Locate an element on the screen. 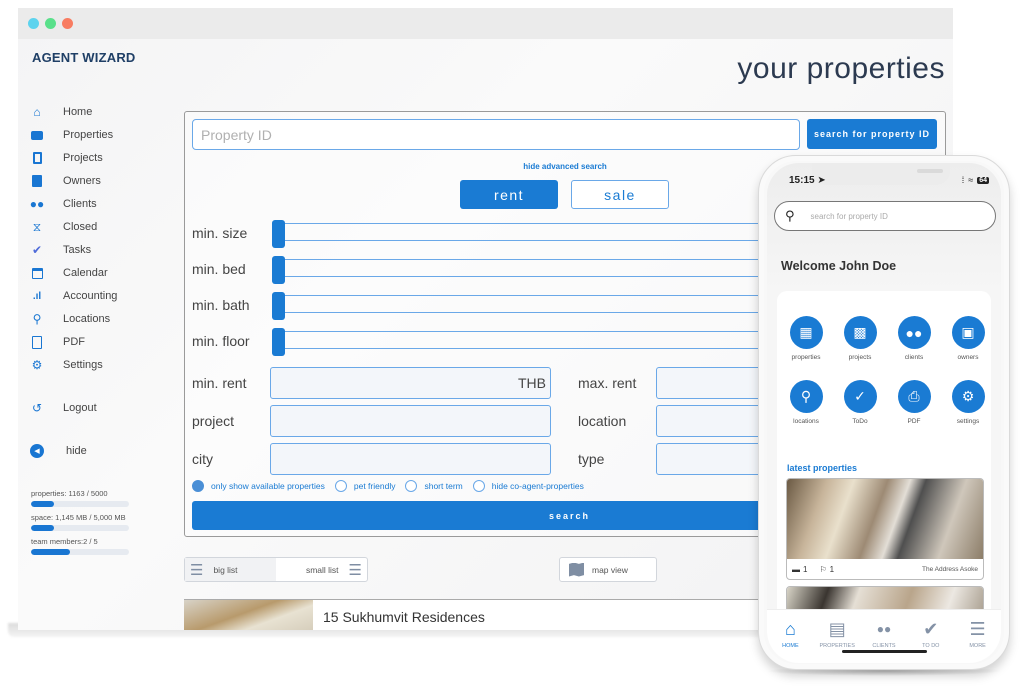 Image resolution: width=1024 pixels, height=691 pixels. sidebar-item-label: PDF is located at coordinates (74, 342).